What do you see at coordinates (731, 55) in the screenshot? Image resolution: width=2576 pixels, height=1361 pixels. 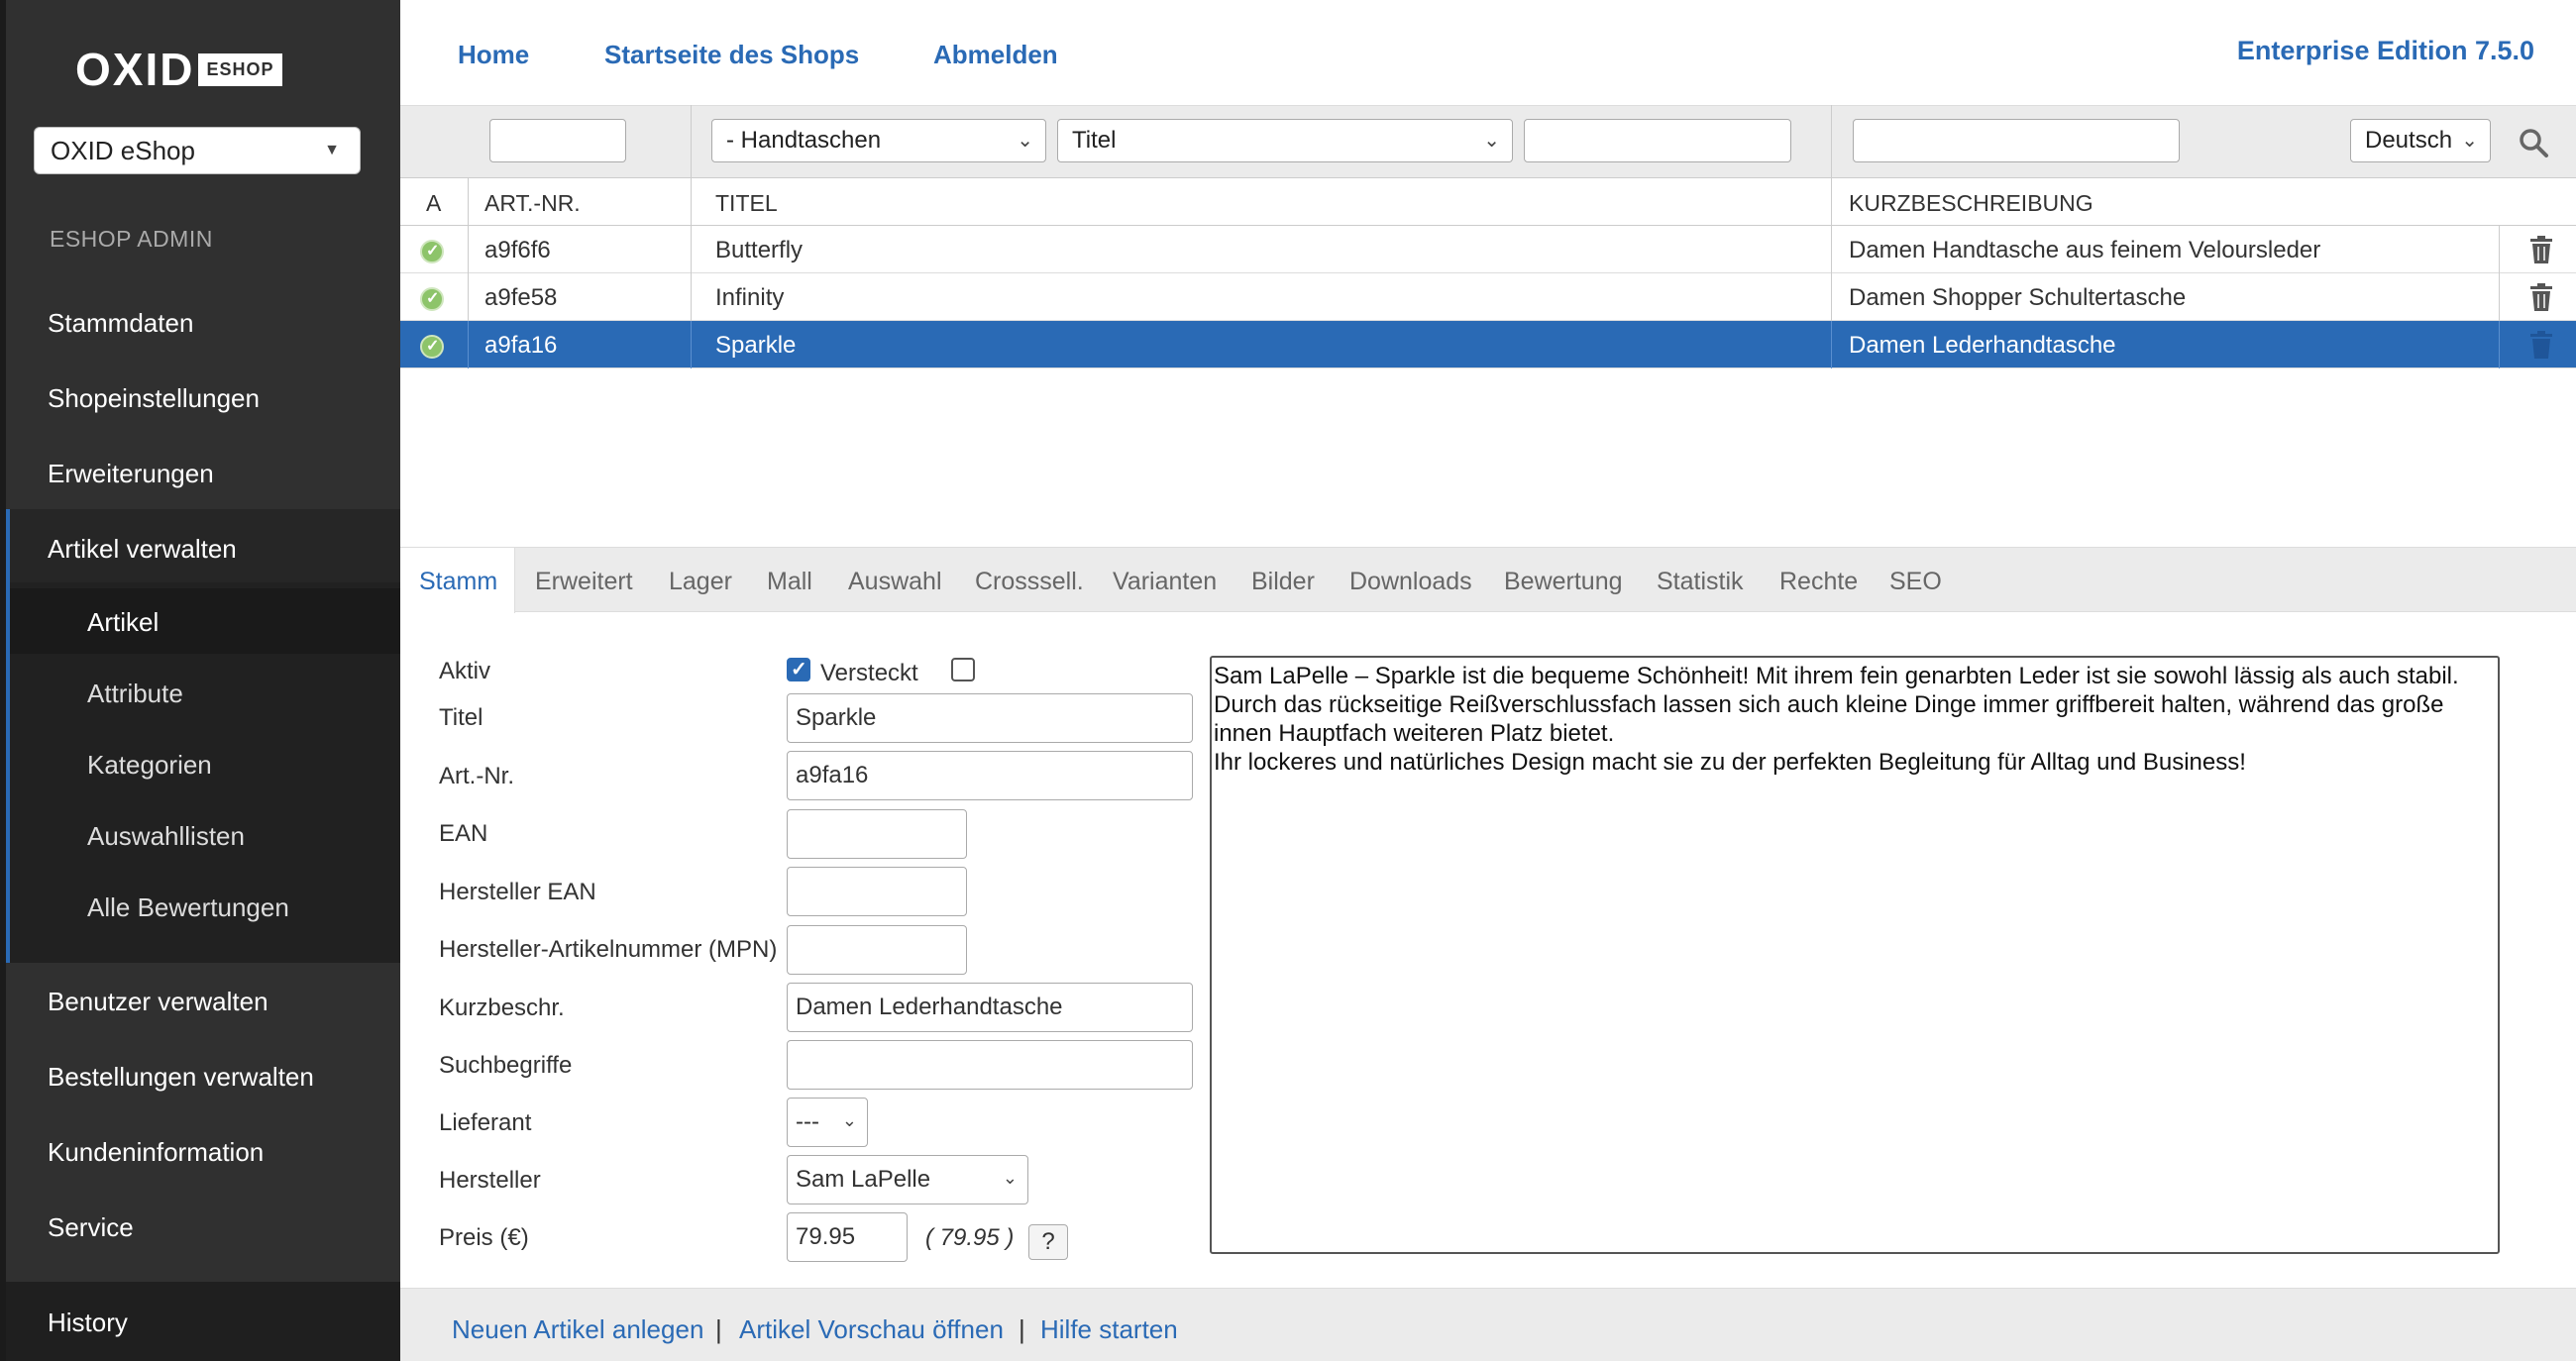 I see `startseite-link: Startseite des Shops` at bounding box center [731, 55].